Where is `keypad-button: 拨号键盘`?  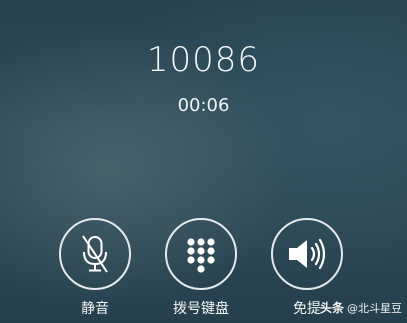
keypad-button: 拨号键盘 is located at coordinates (203, 268).